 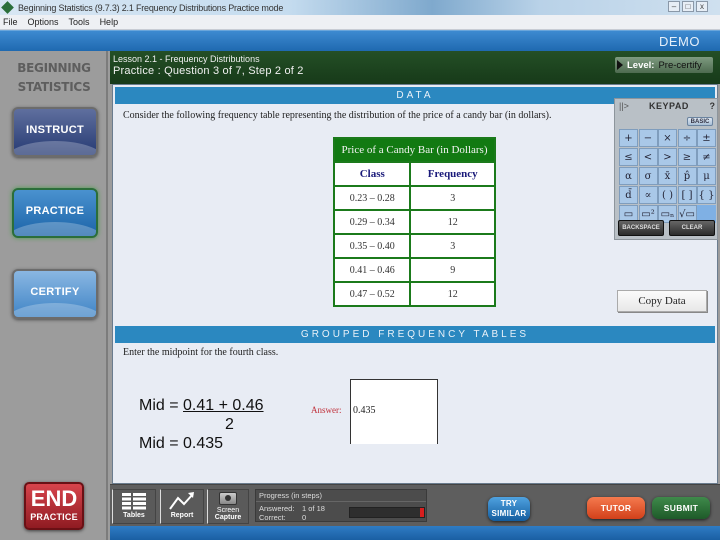 What do you see at coordinates (228, 517) in the screenshot?
I see `capture-label-2: Capture` at bounding box center [228, 517].